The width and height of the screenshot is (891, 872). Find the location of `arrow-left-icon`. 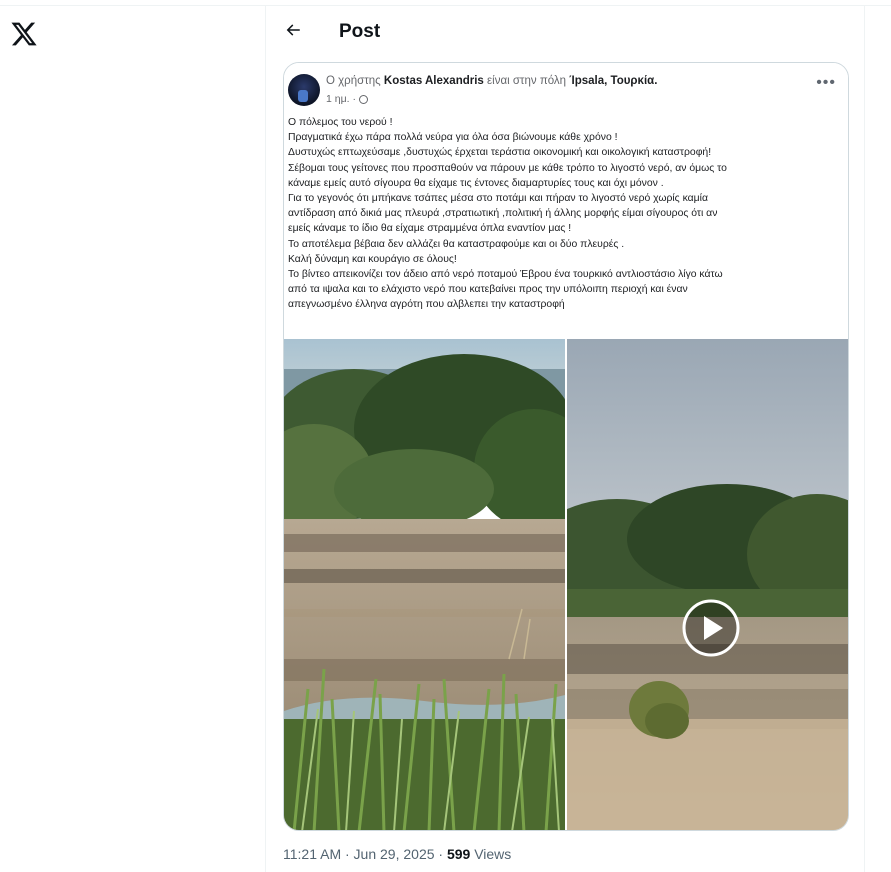

arrow-left-icon is located at coordinates (293, 30).